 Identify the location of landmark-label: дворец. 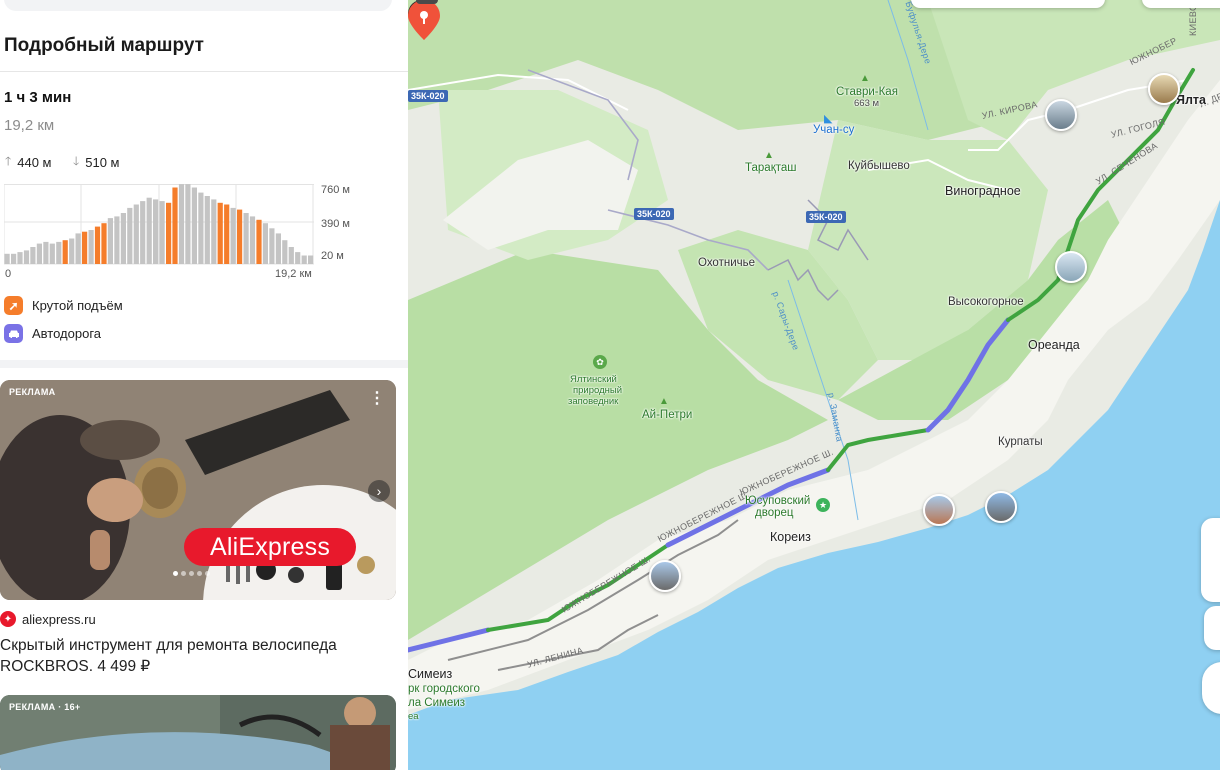
(774, 513).